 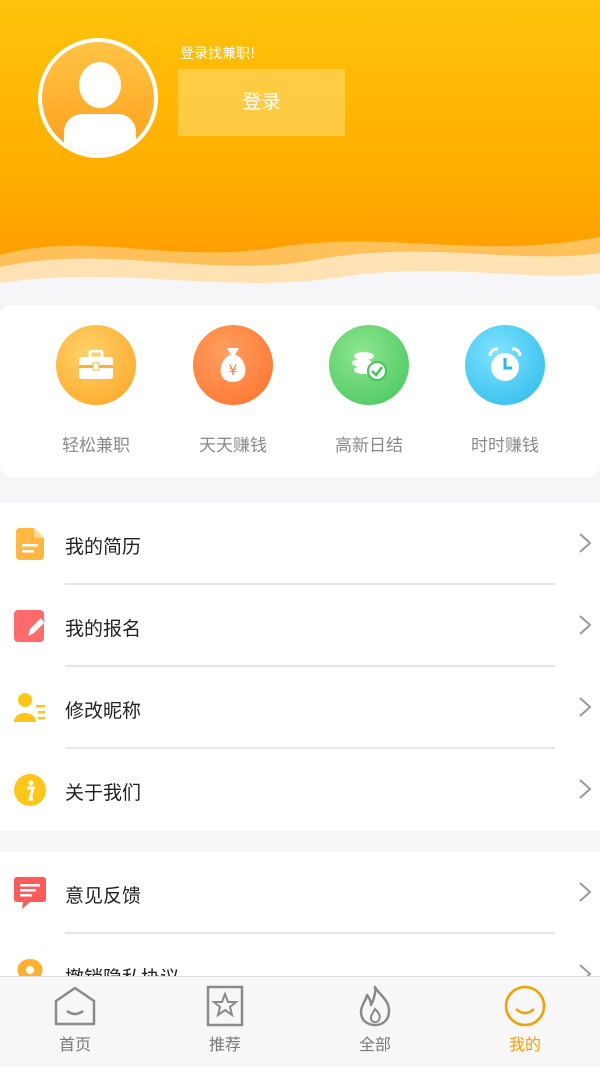 What do you see at coordinates (103, 629) in the screenshot?
I see `menu-item-label: 我的报名` at bounding box center [103, 629].